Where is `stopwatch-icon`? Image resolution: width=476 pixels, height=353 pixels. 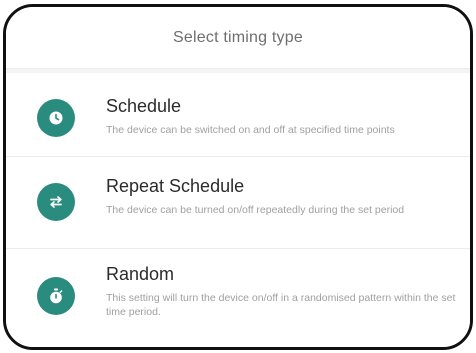
stopwatch-icon is located at coordinates (56, 296).